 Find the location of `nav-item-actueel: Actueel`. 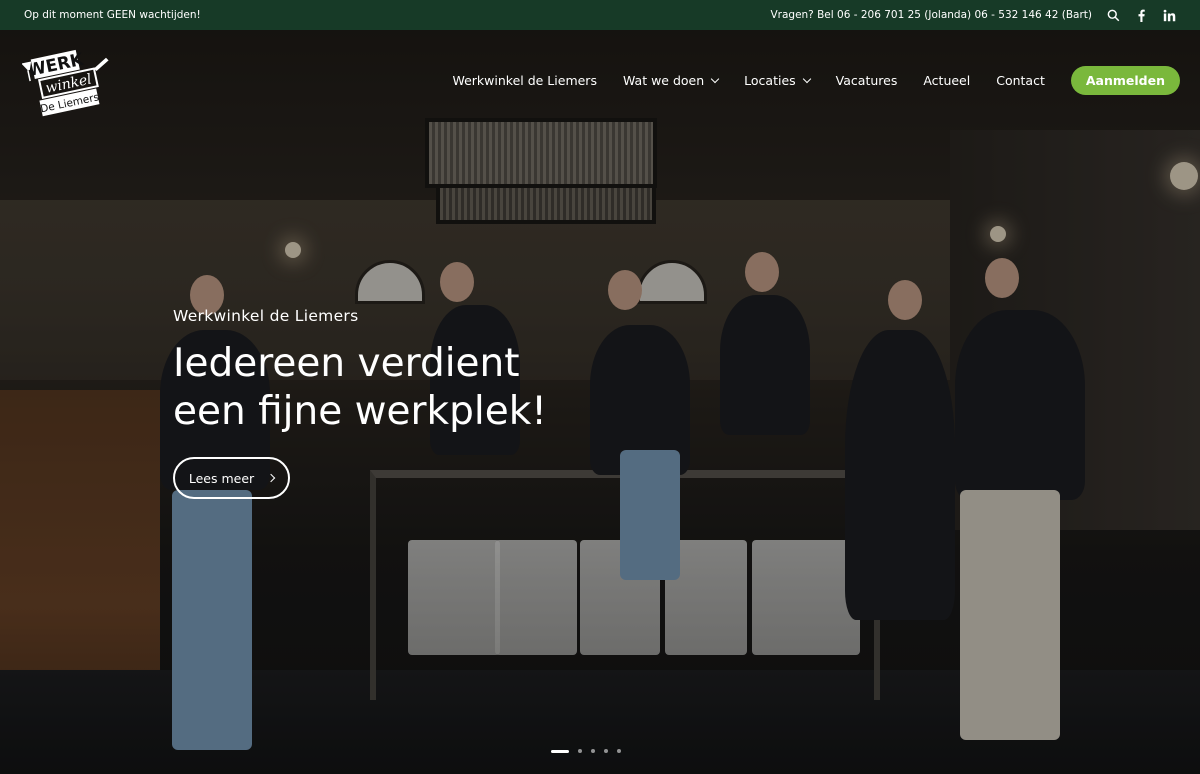

nav-item-actueel: Actueel is located at coordinates (946, 80).